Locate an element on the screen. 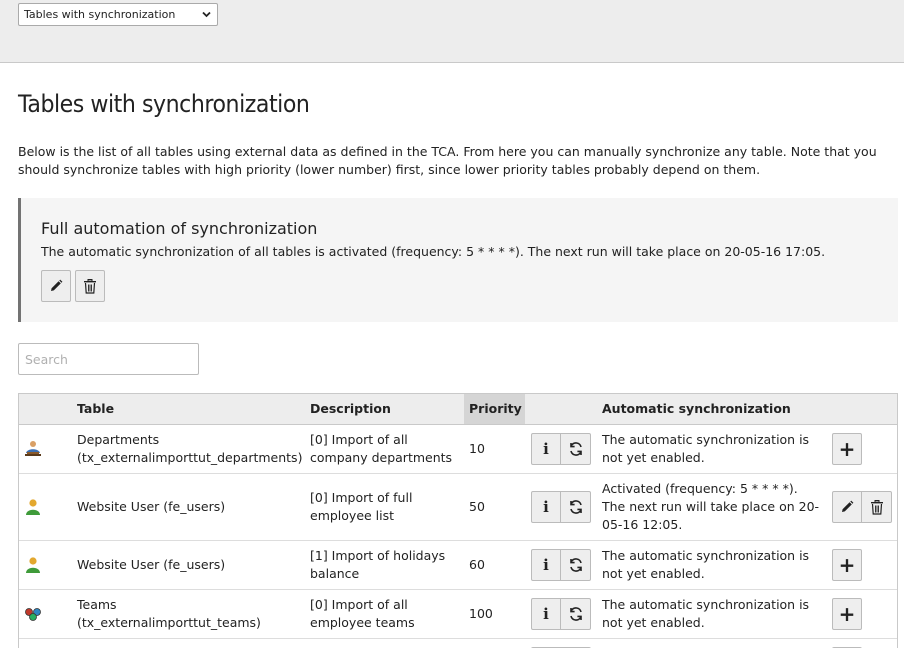 The width and height of the screenshot is (904, 648). chevron-down-icon is located at coordinates (206, 14).